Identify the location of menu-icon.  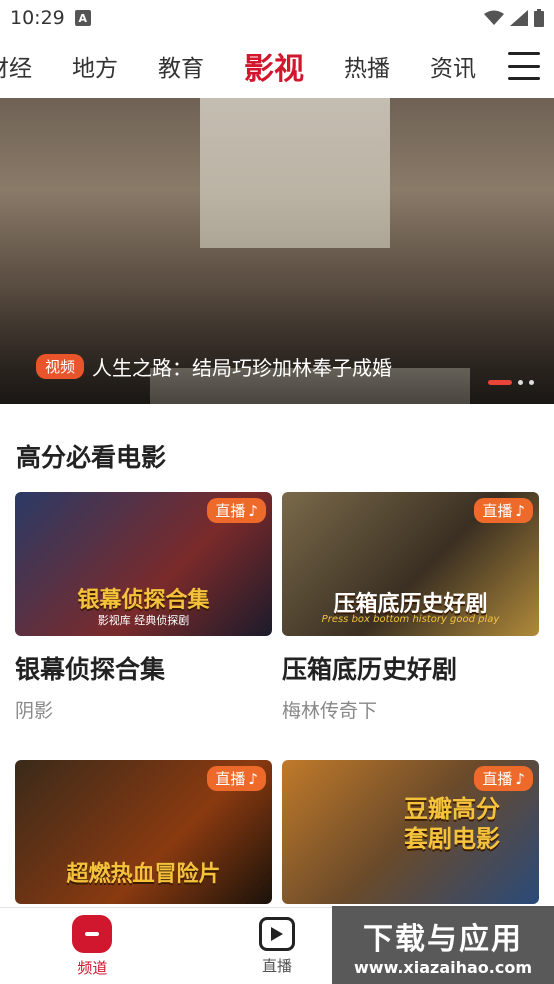
(524, 66).